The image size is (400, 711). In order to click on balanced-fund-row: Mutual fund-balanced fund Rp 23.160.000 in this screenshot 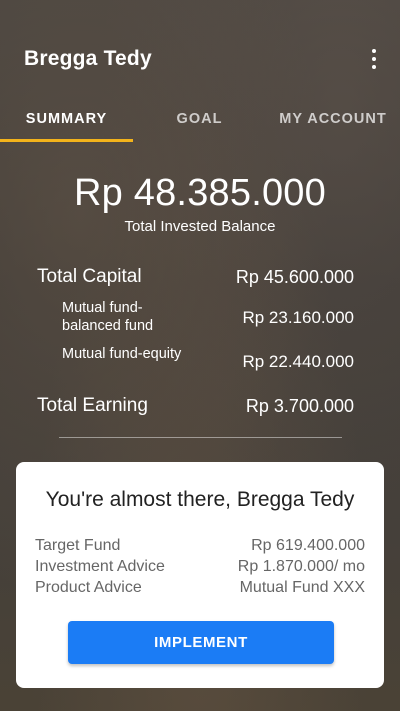, I will do `click(200, 318)`.